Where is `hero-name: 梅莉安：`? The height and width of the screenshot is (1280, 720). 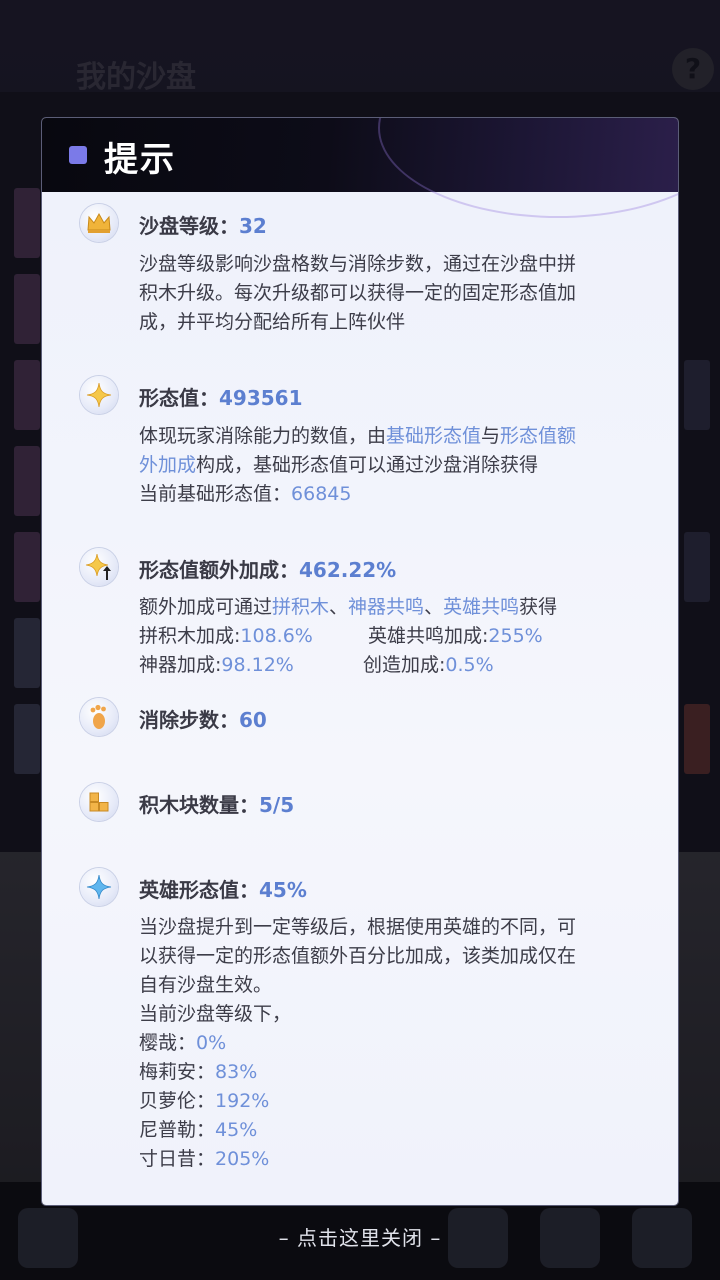 hero-name: 梅莉安： is located at coordinates (177, 1072).